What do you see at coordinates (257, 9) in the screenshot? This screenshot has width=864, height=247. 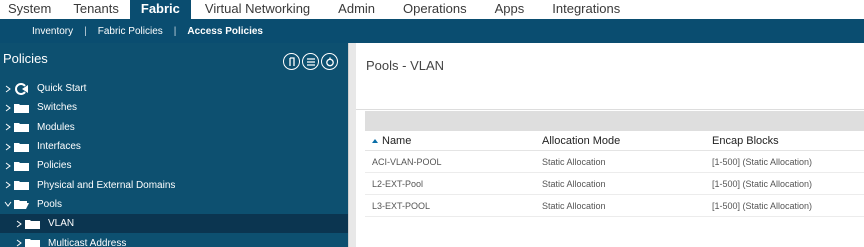 I see `tab-virtual-networking: Virtual Networking` at bounding box center [257, 9].